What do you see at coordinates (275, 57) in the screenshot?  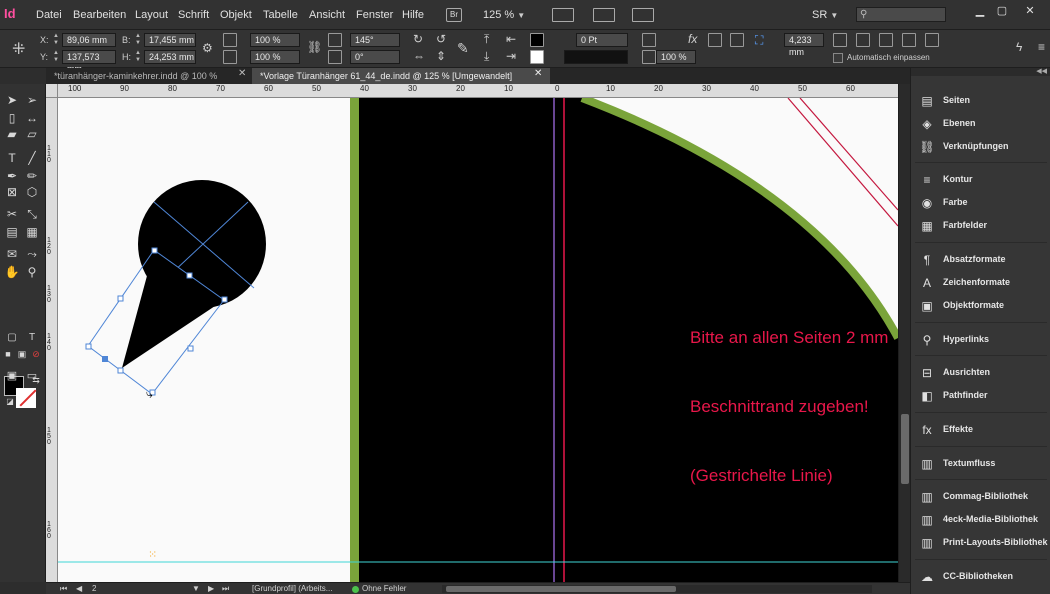 I see `scale-y-field: 100 %` at bounding box center [275, 57].